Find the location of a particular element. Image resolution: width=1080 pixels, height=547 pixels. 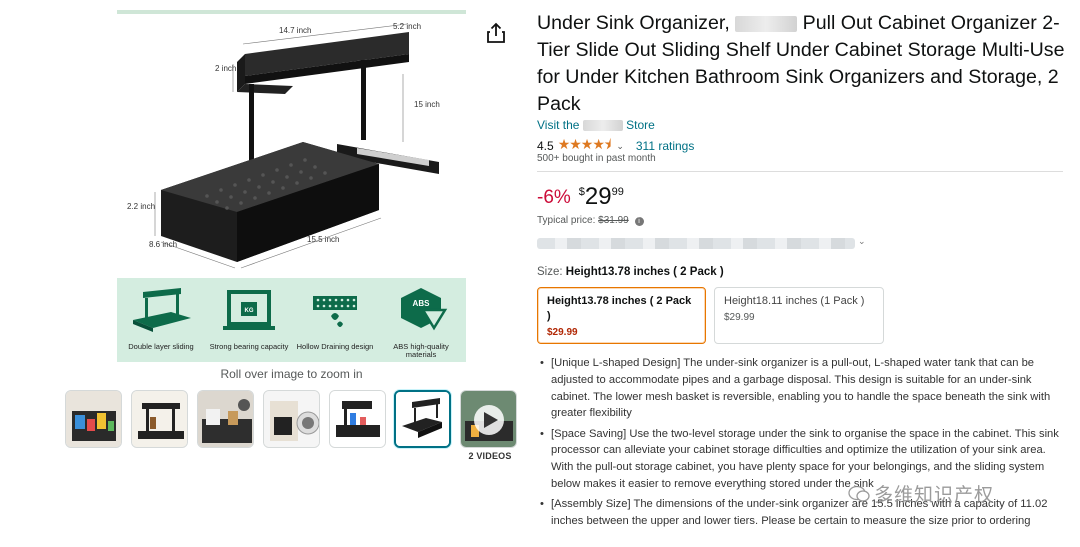

redacted-brand is located at coordinates (766, 23).